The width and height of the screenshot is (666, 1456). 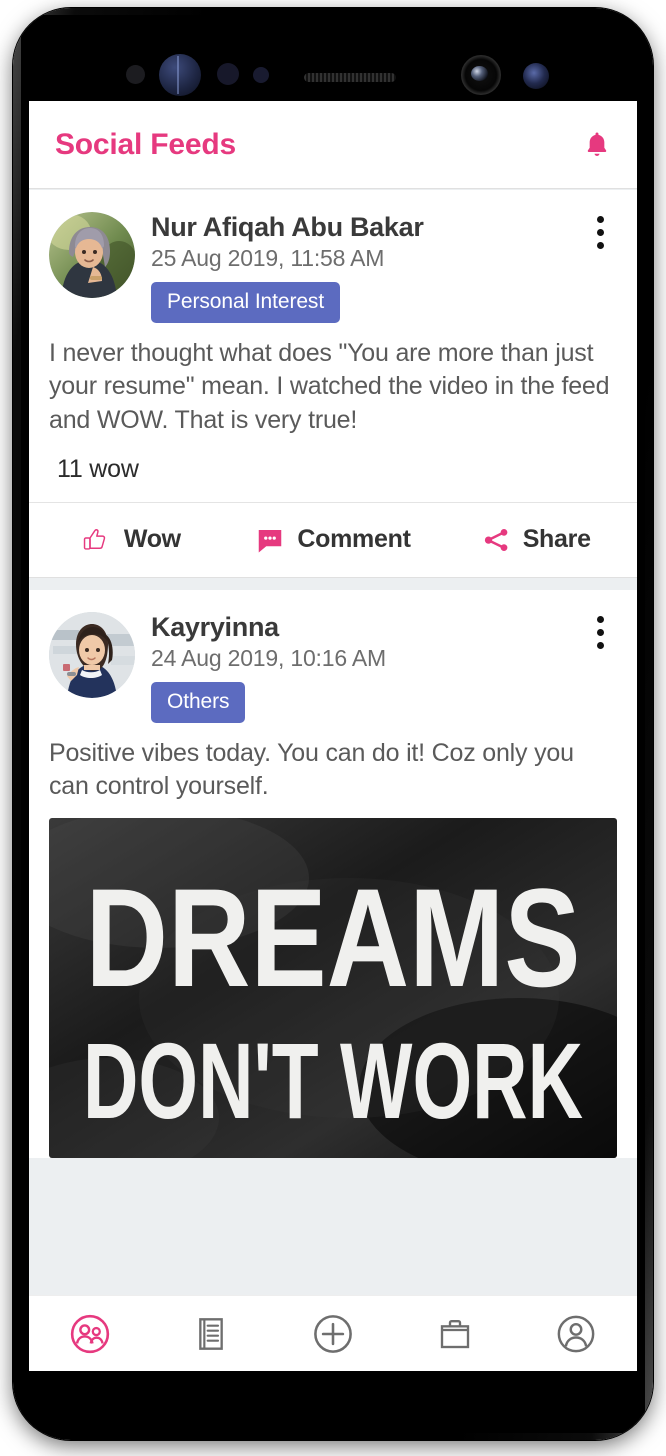 I want to click on phone-top-bezel, so click(x=333, y=58).